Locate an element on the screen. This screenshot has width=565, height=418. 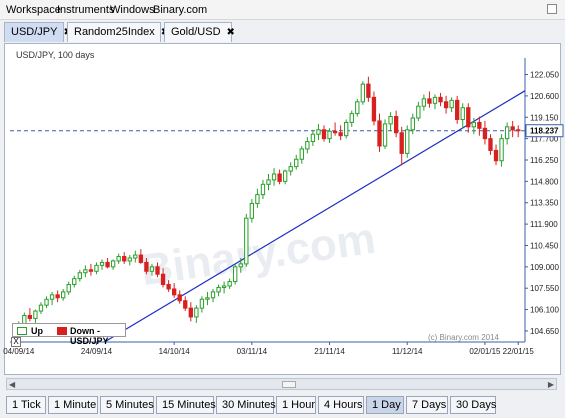
y-tick-label: 104.650 is located at coordinates (544, 331).